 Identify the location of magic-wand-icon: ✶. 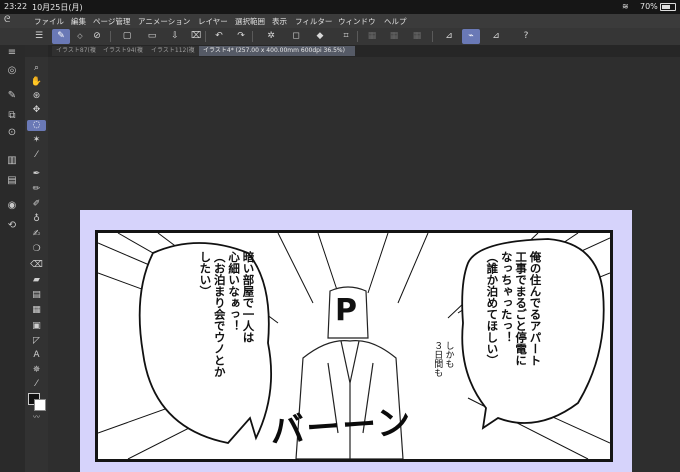
(36, 140).